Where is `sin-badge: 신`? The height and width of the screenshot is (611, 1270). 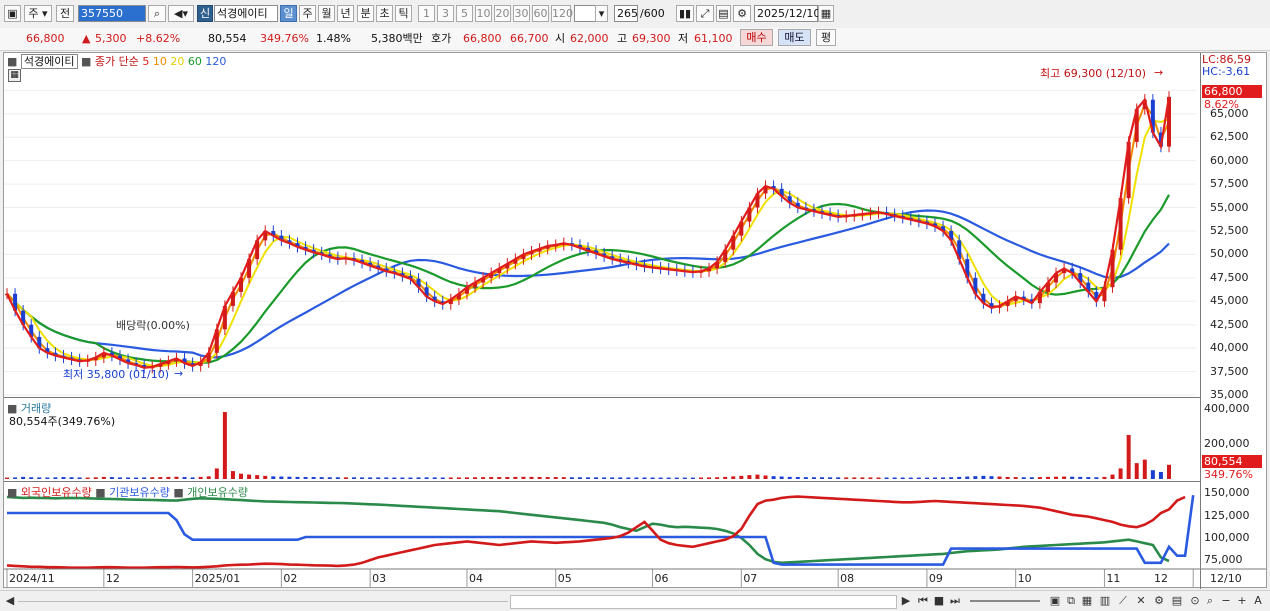 sin-badge: 신 is located at coordinates (205, 13).